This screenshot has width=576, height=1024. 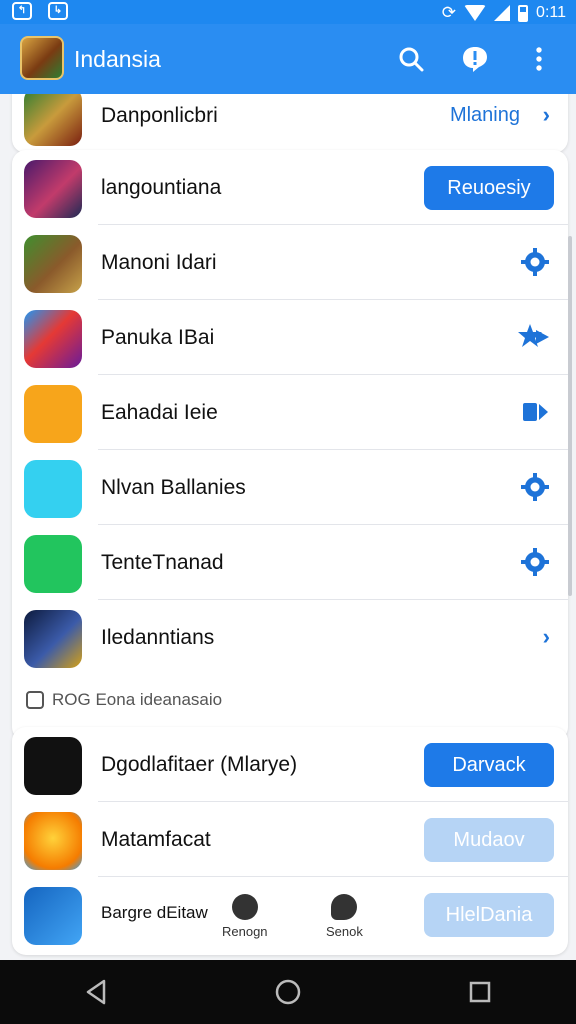 I want to click on item-title: Nlvan Ballanies, so click(x=173, y=487).